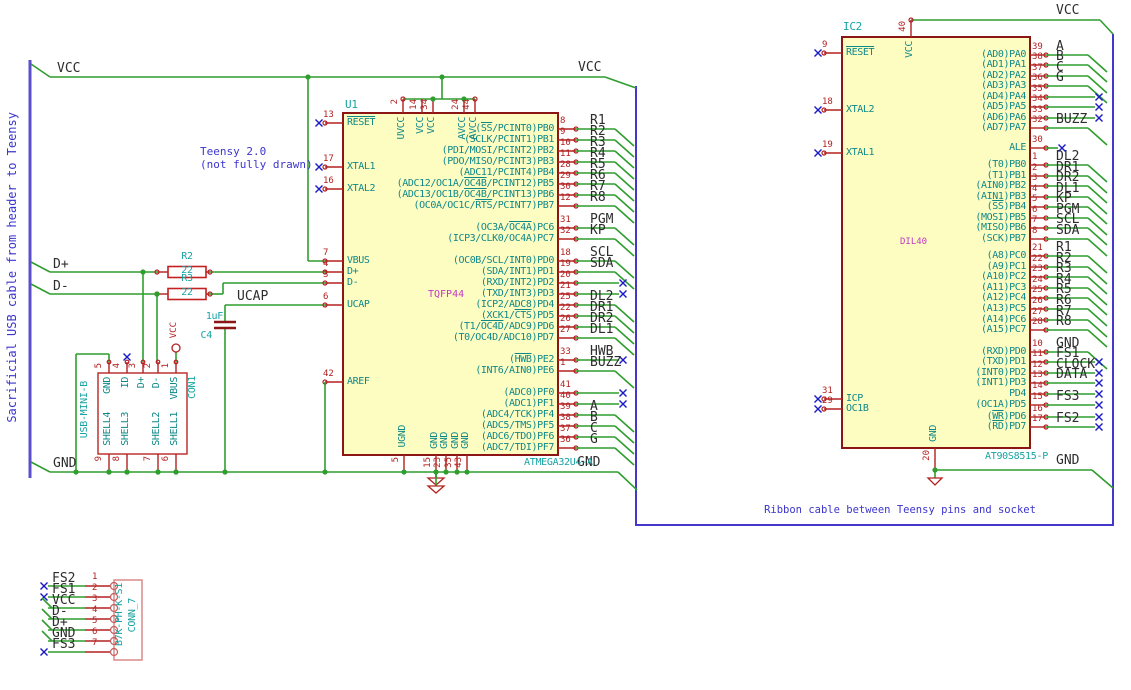 This screenshot has width=1131, height=690. What do you see at coordinates (517, 271) in the screenshot?
I see `u1-pin-name: (SDA/INT1)PD1` at bounding box center [517, 271].